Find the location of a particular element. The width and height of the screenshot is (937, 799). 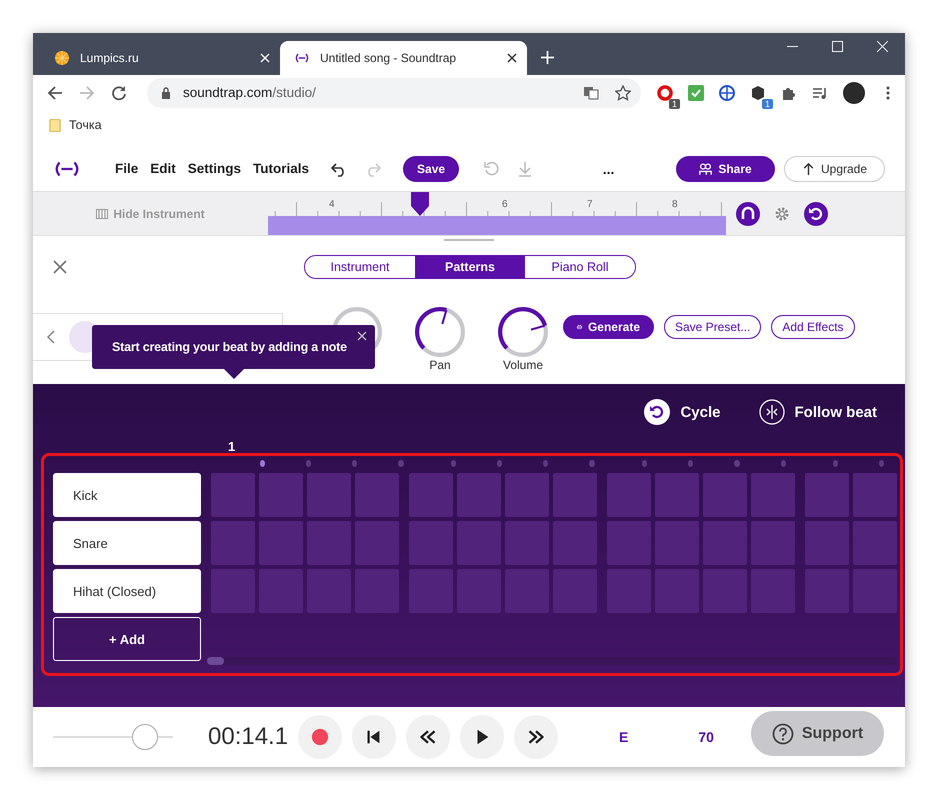

time-display: 00:14.1 is located at coordinates (249, 737).